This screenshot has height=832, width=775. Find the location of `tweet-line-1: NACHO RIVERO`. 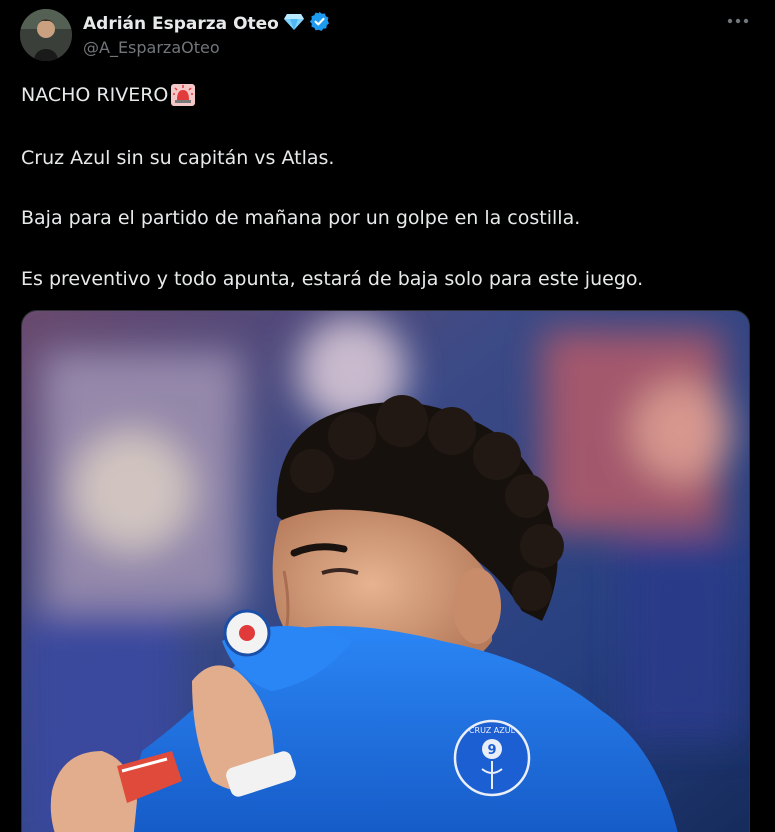

tweet-line-1: NACHO RIVERO is located at coordinates (108, 95).